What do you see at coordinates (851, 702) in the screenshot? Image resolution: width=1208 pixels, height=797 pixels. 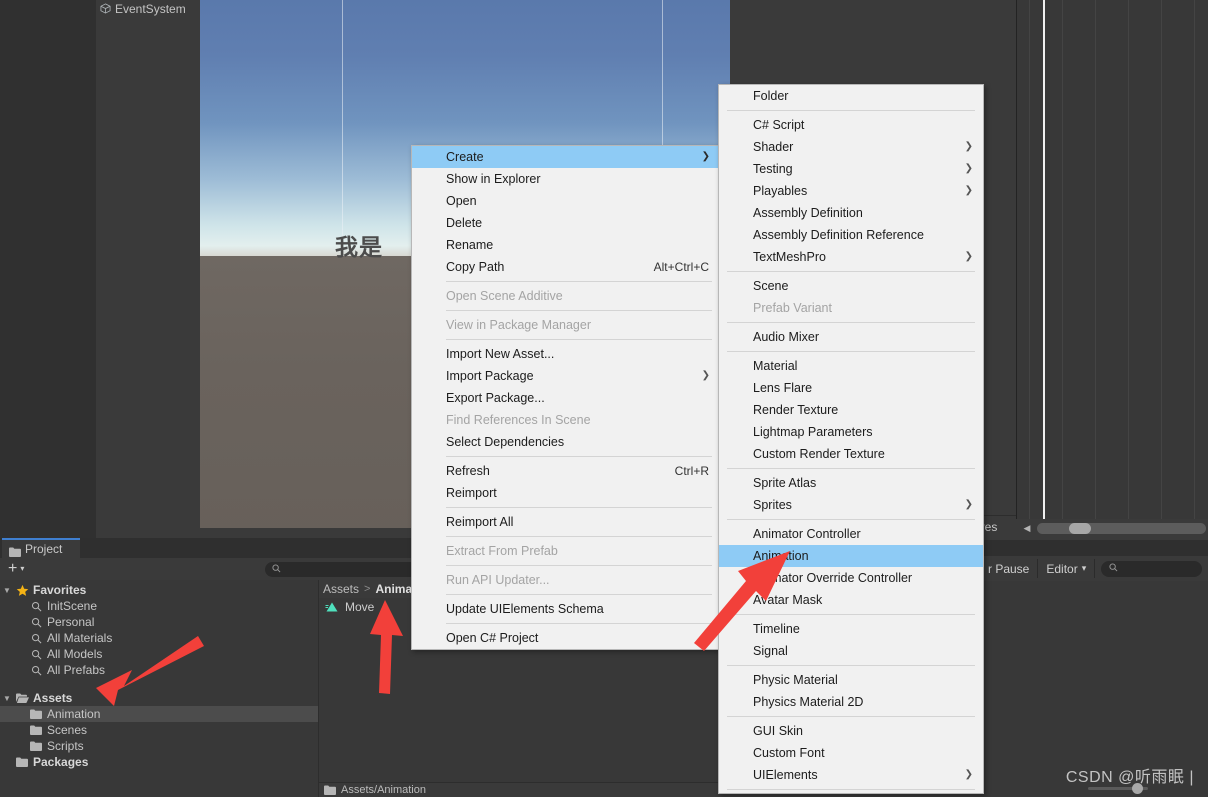 I see `menu-item-physics-material-2d: Physics Material 2D` at bounding box center [851, 702].